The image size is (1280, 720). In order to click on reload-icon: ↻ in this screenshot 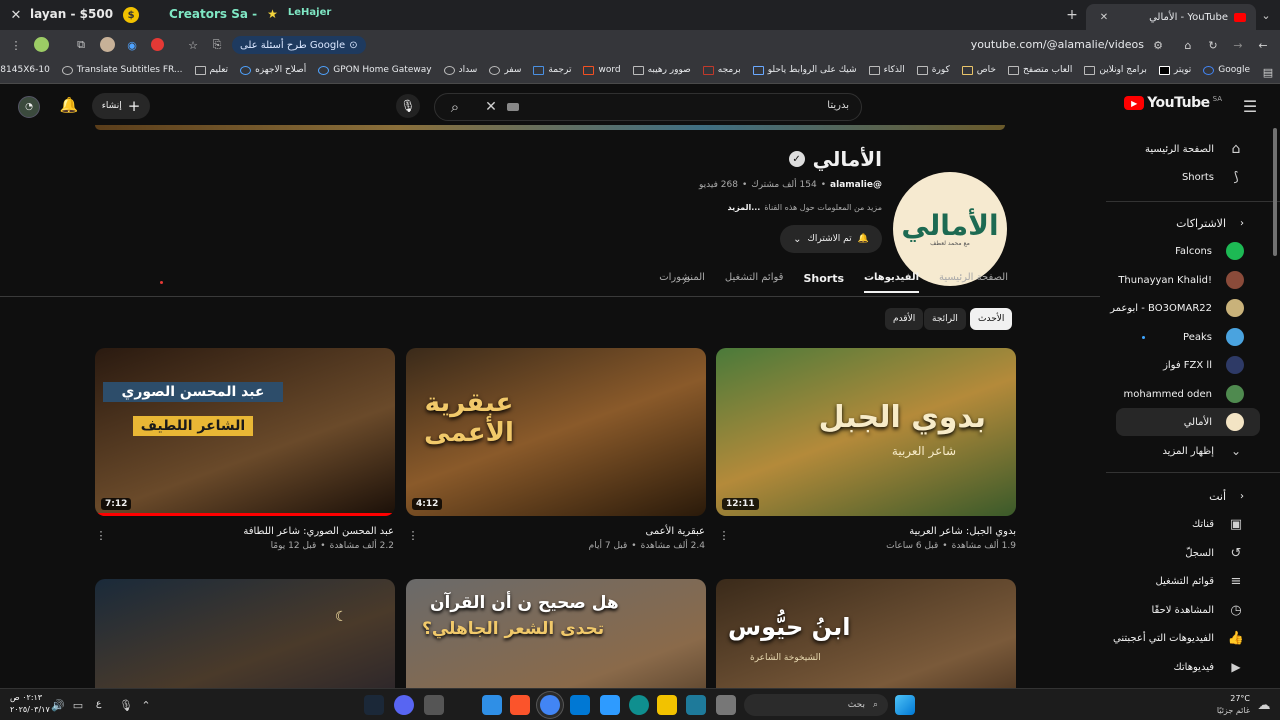, I will do `click(1213, 45)`.